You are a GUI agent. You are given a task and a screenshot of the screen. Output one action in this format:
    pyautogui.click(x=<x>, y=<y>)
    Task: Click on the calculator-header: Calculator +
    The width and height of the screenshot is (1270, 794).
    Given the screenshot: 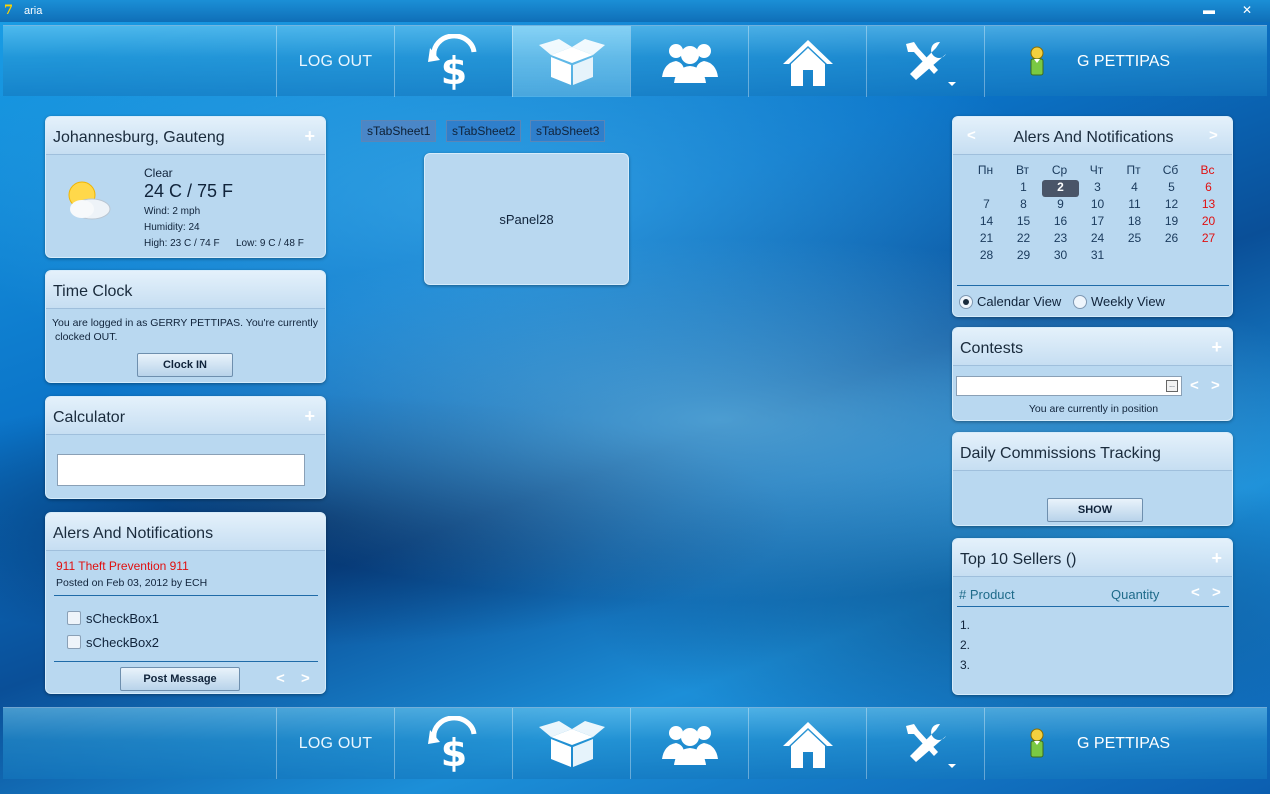 What is the action you would take?
    pyautogui.click(x=185, y=416)
    